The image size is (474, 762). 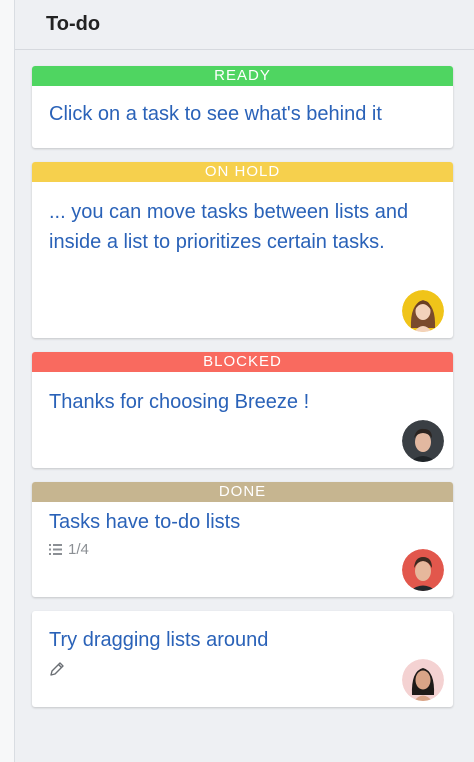 What do you see at coordinates (179, 402) in the screenshot?
I see `task-title: Thanks for choosing Breeze !` at bounding box center [179, 402].